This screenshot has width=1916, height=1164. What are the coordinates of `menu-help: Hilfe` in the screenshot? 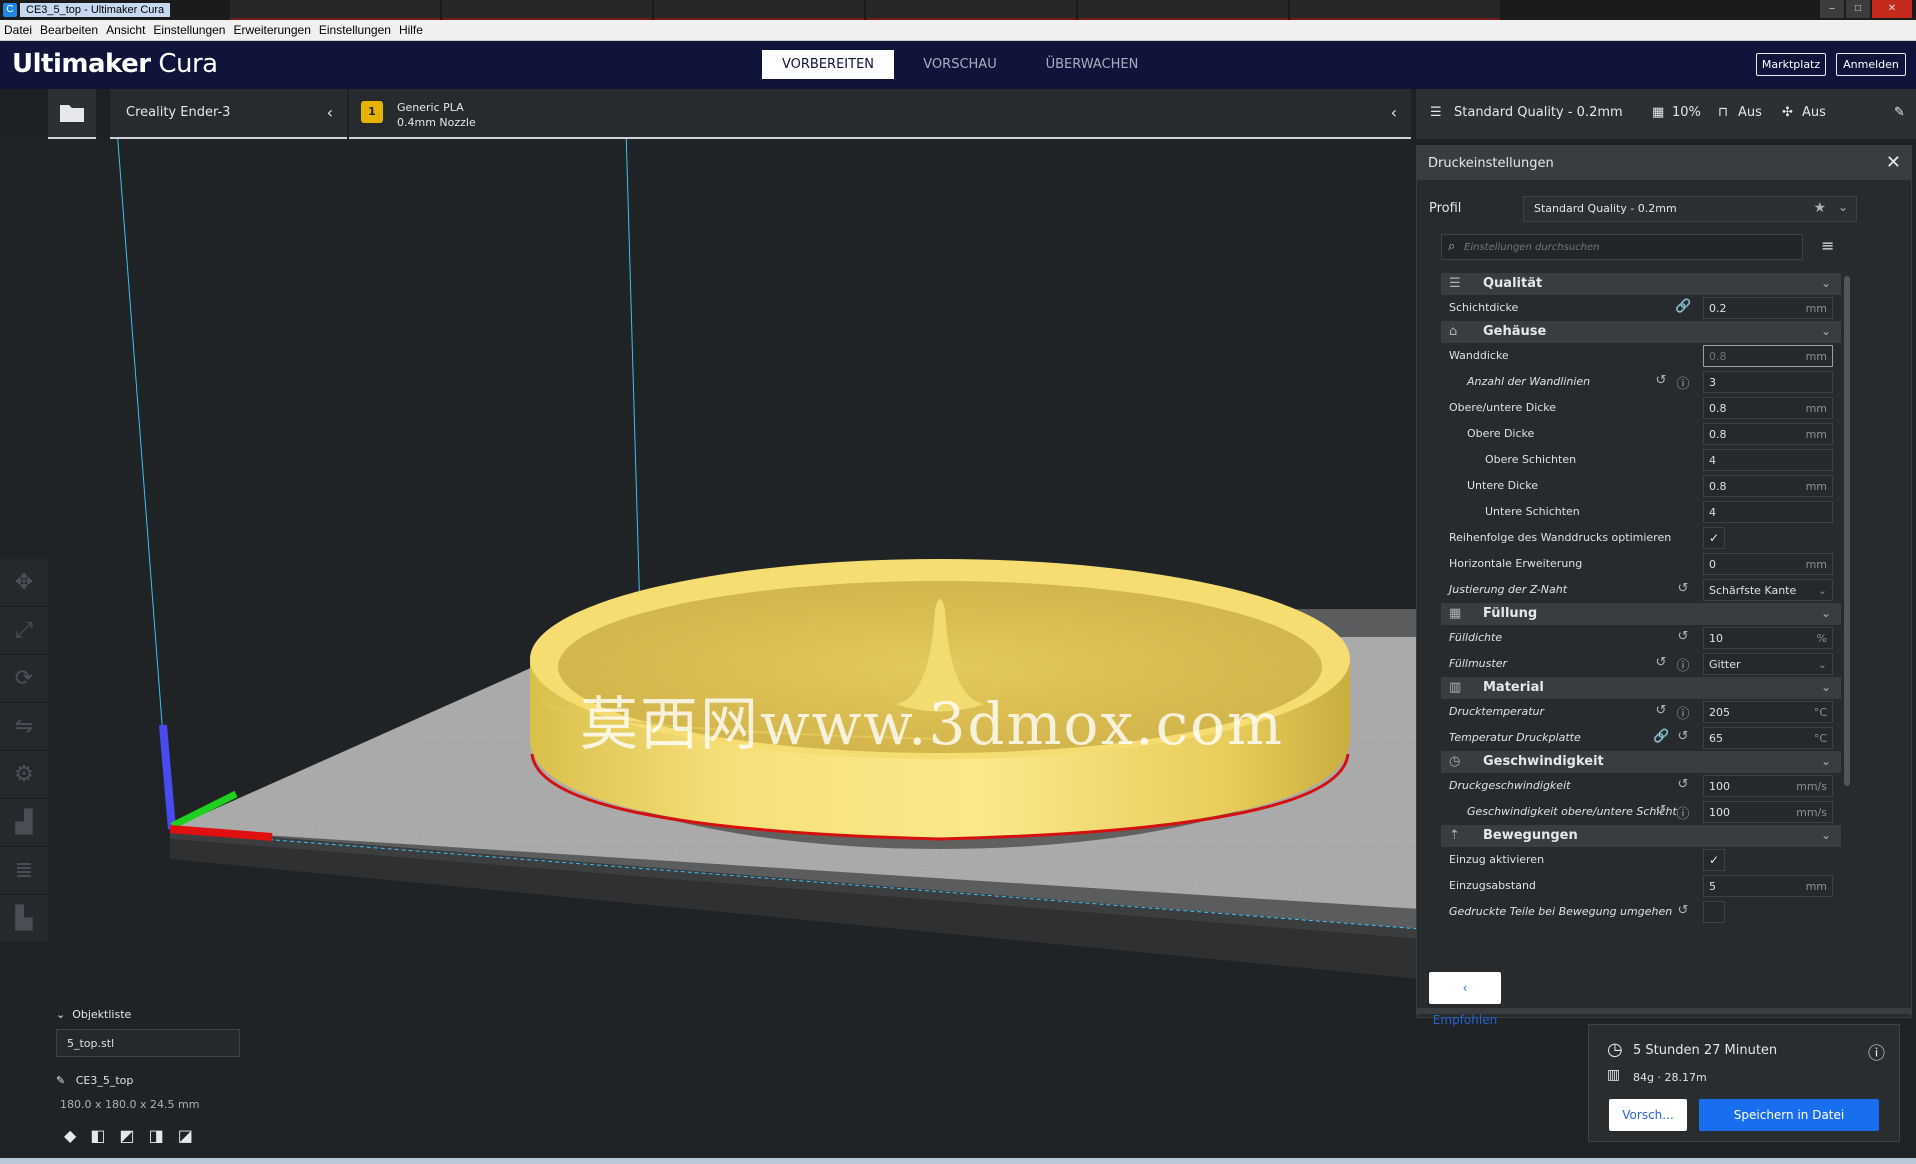 It's located at (411, 30).